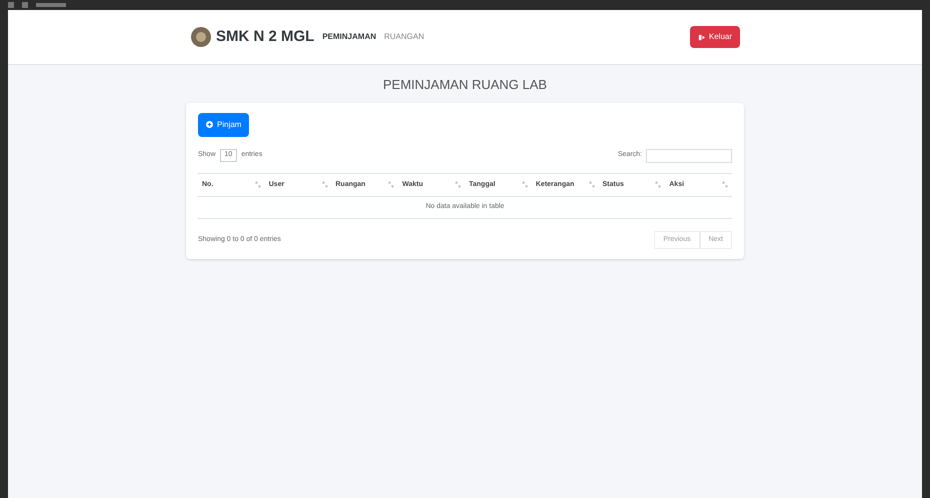  What do you see at coordinates (404, 37) in the screenshot?
I see `nav-link: RUANGAN` at bounding box center [404, 37].